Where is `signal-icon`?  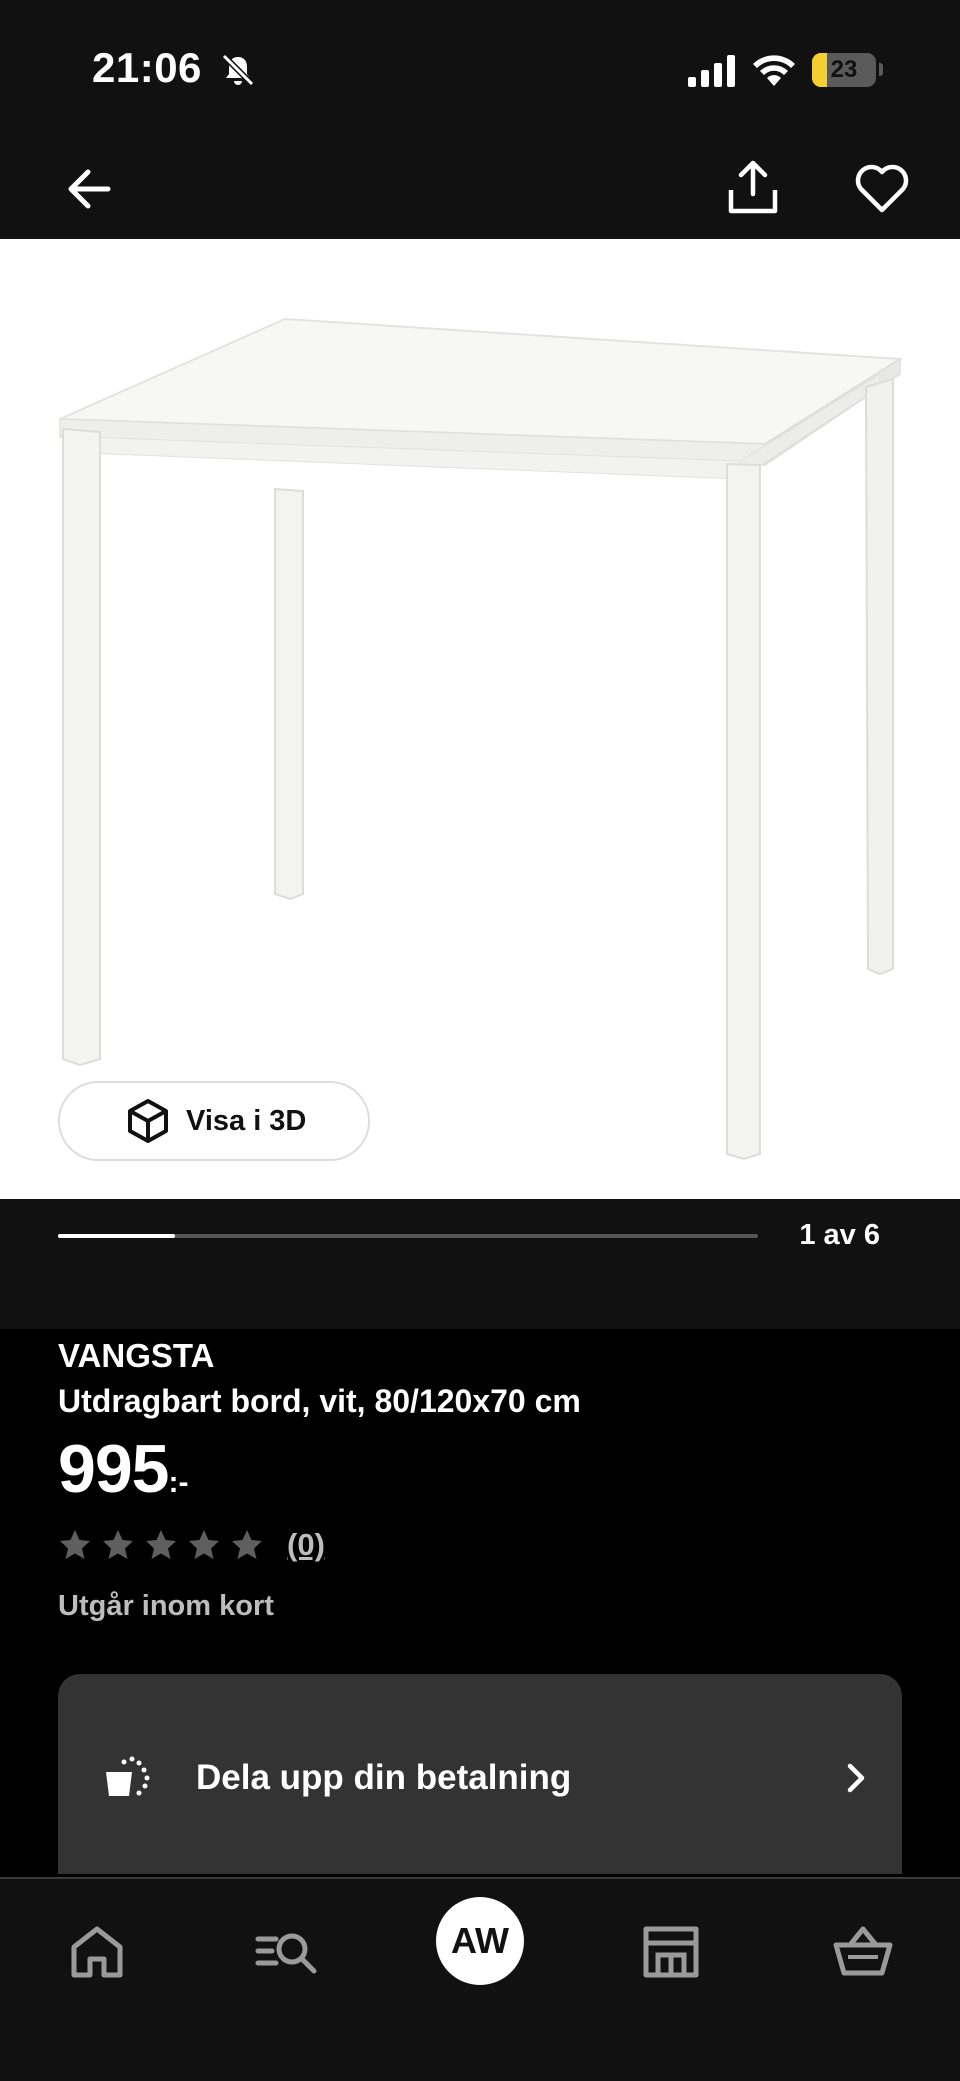
signal-icon is located at coordinates (711, 71).